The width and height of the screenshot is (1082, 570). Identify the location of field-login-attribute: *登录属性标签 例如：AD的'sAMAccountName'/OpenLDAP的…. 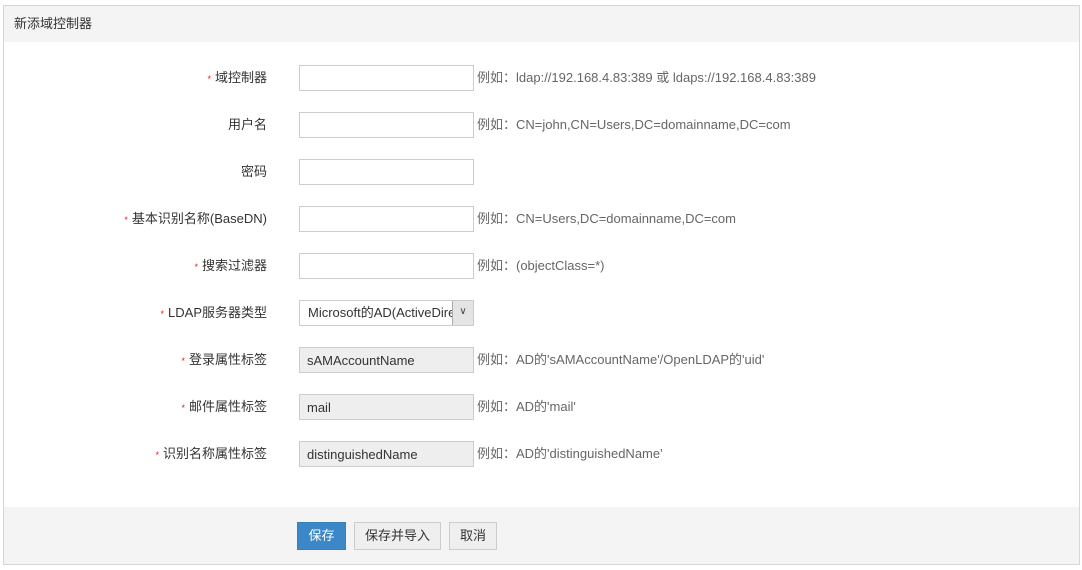
(541, 360).